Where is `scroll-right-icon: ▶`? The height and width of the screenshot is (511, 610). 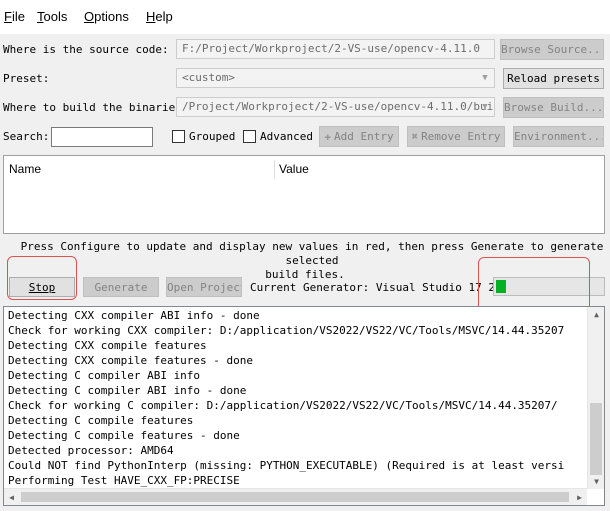 scroll-right-icon: ▶ is located at coordinates (579, 497).